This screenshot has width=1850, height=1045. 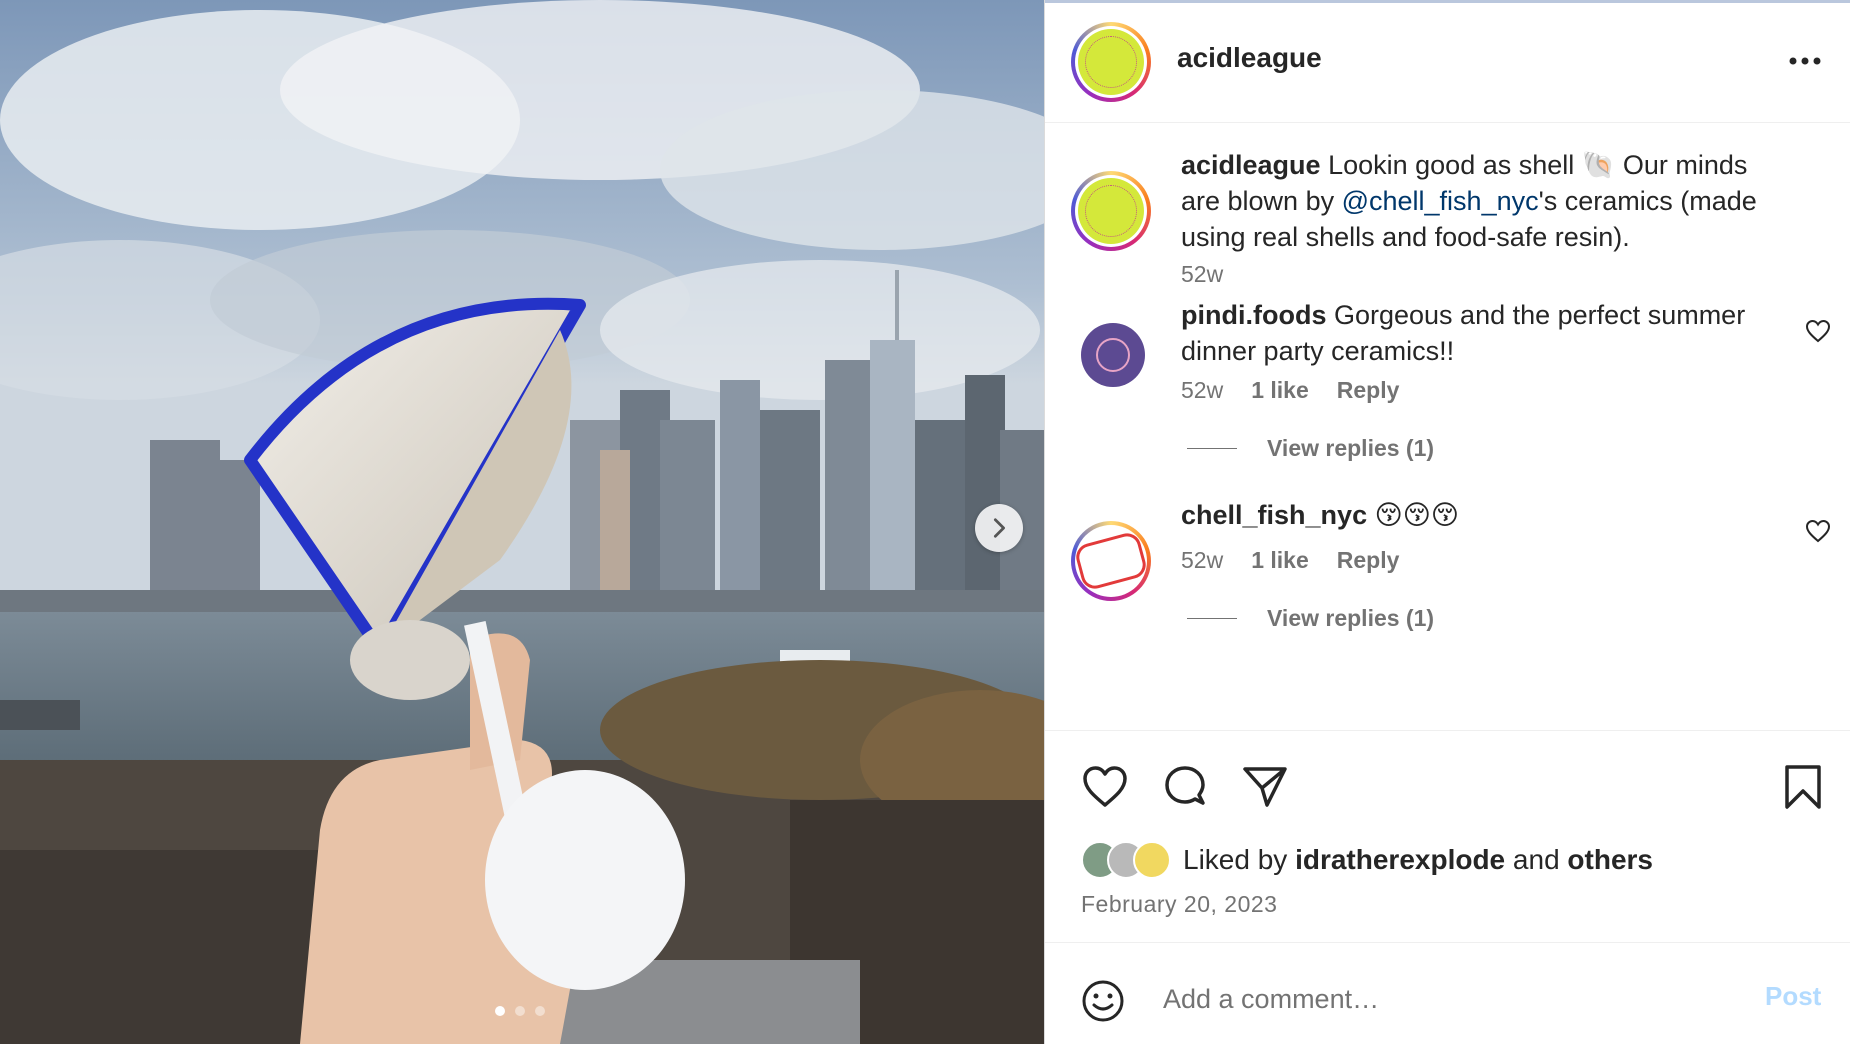 I want to click on comment-username: pindi.foods, so click(x=1253, y=315).